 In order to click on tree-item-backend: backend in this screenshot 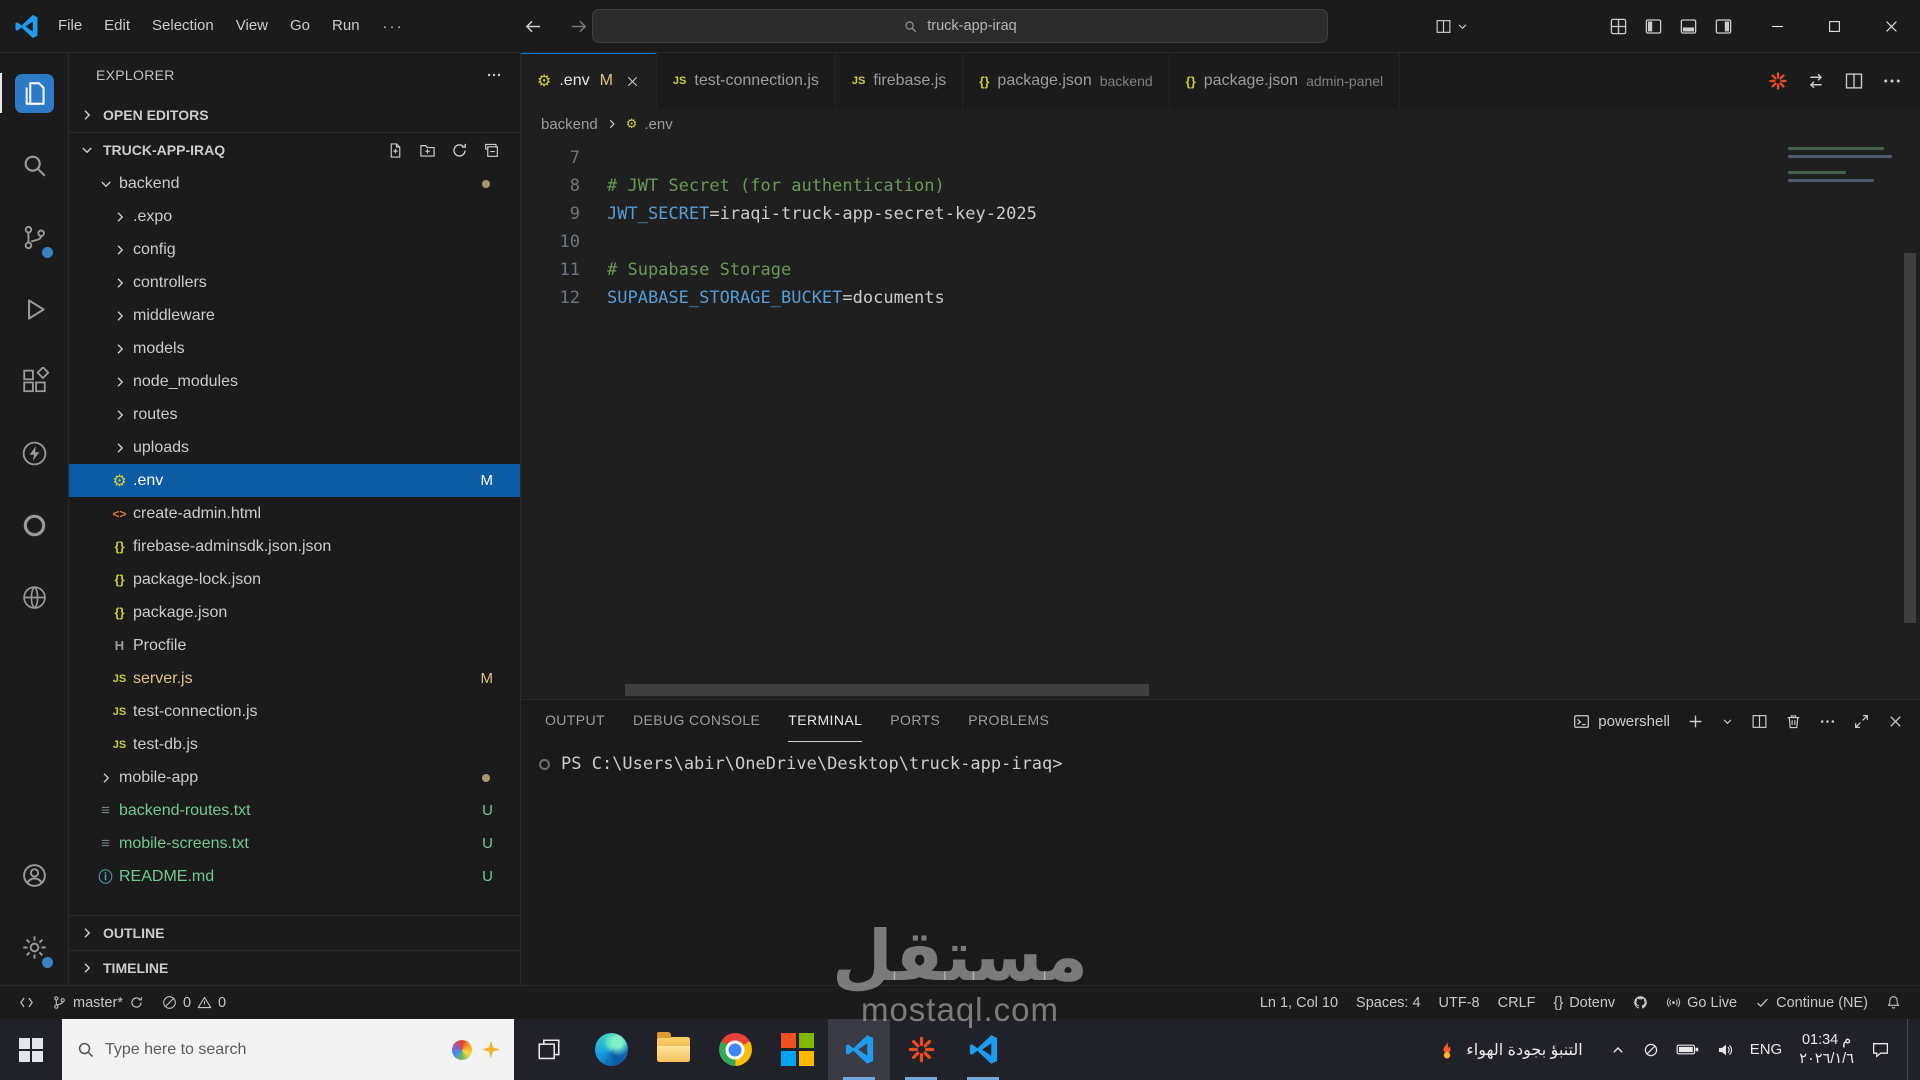, I will do `click(294, 183)`.